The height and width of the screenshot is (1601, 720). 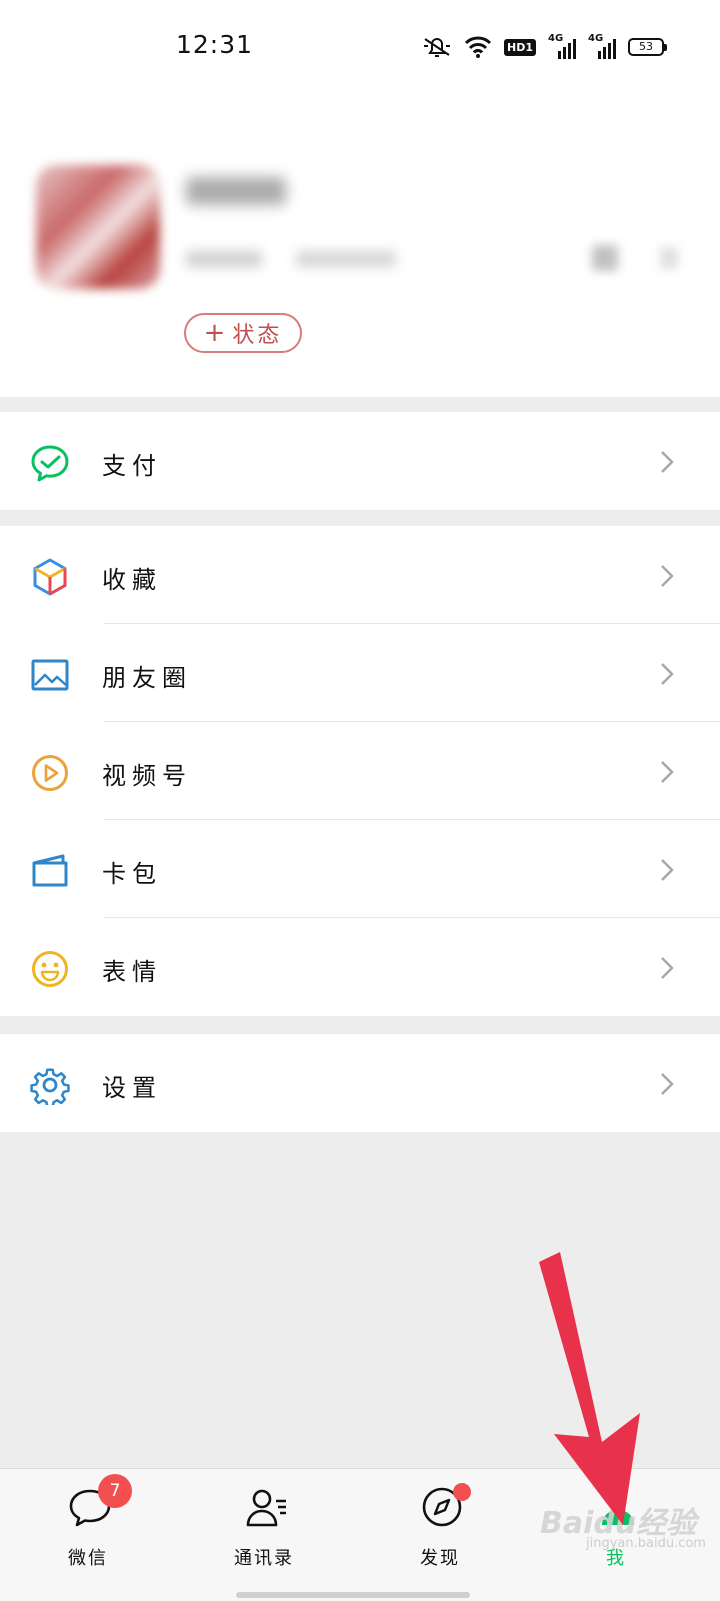 What do you see at coordinates (602, 46) in the screenshot?
I see `signal-4g-icon-2: 4G` at bounding box center [602, 46].